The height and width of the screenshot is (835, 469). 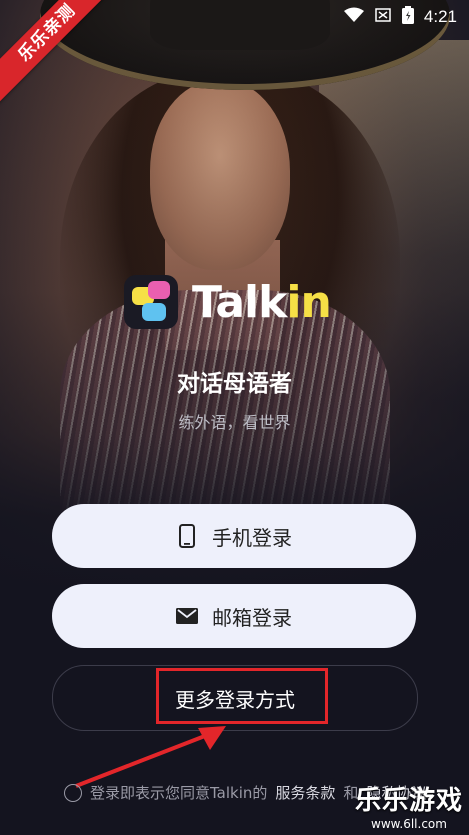 I want to click on signal-icon, so click(x=383, y=17).